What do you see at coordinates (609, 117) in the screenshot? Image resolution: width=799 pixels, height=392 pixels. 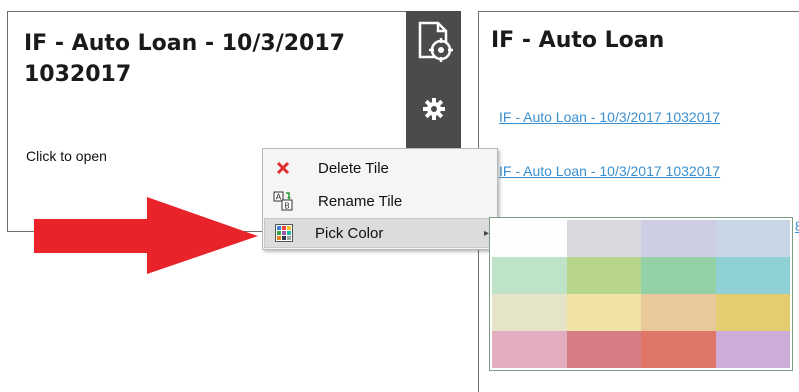 I see `tile-link-1: IF - Auto Loan - 10/3/2017 1032017` at bounding box center [609, 117].